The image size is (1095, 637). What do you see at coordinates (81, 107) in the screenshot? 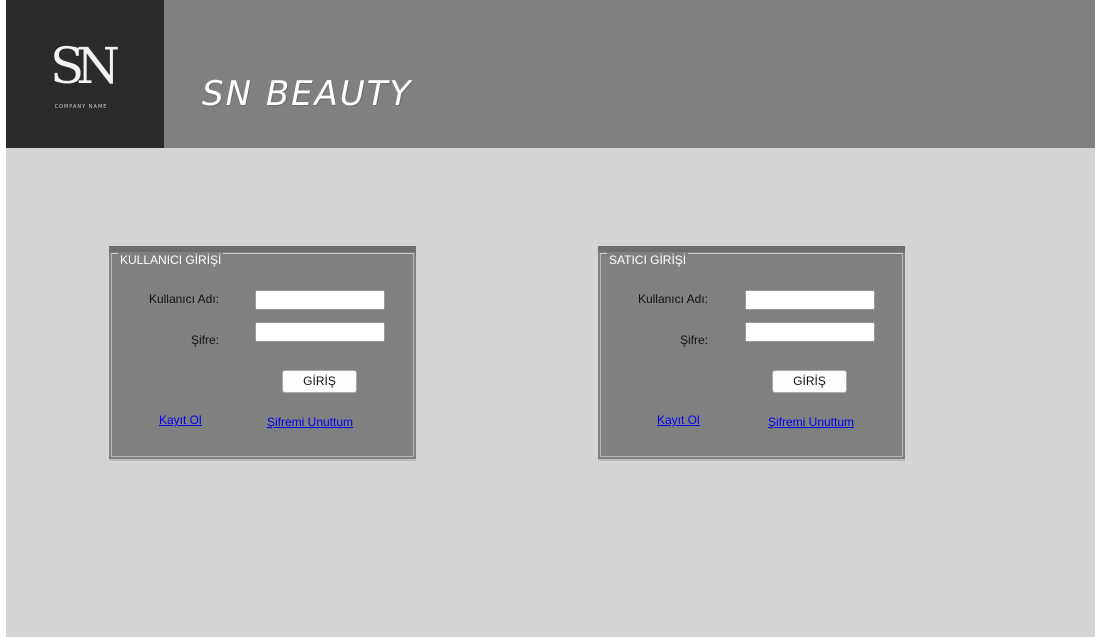
I see `logo-subtitle: COMPANY NAME` at bounding box center [81, 107].